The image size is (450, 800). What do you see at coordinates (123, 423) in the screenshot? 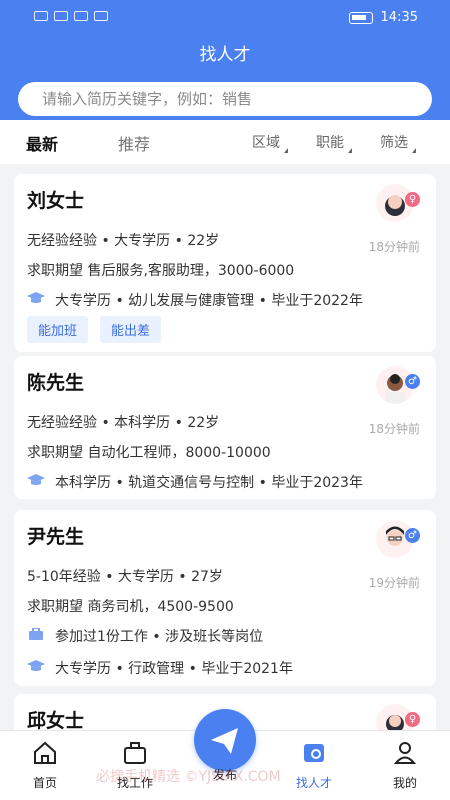
I see `candidate-basic-info: 无经验经验 • 本科学历 • 22岁` at bounding box center [123, 423].